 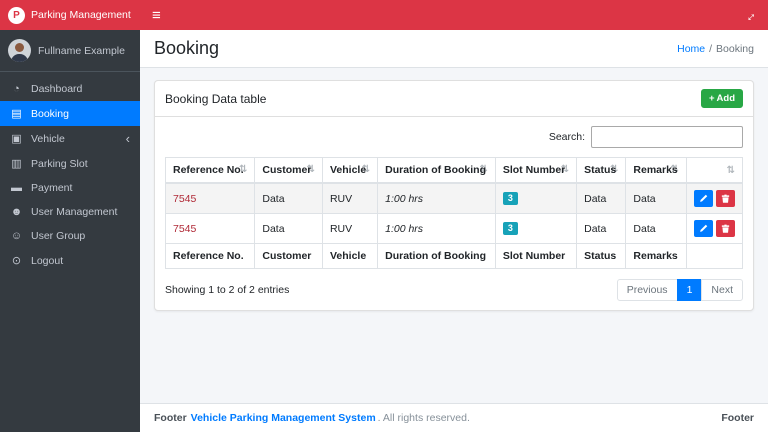 What do you see at coordinates (454, 15) in the screenshot?
I see `topbar: ≡ ↔` at bounding box center [454, 15].